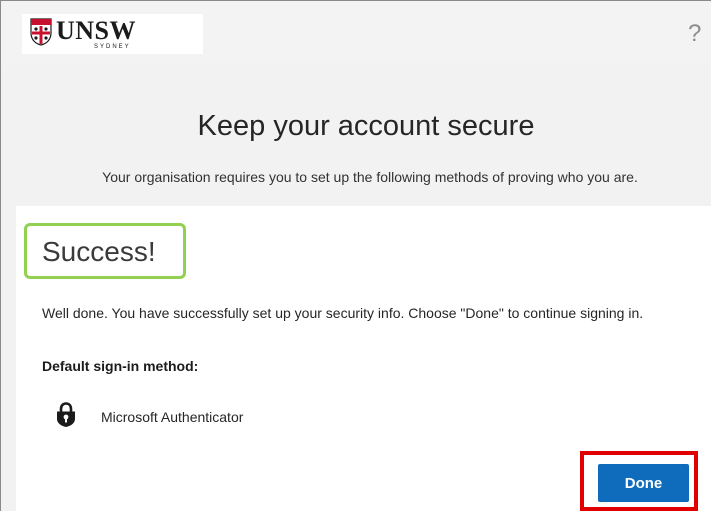 This screenshot has width=711, height=511. I want to click on default-method-row: Microsoft Authenticator, so click(186, 415).